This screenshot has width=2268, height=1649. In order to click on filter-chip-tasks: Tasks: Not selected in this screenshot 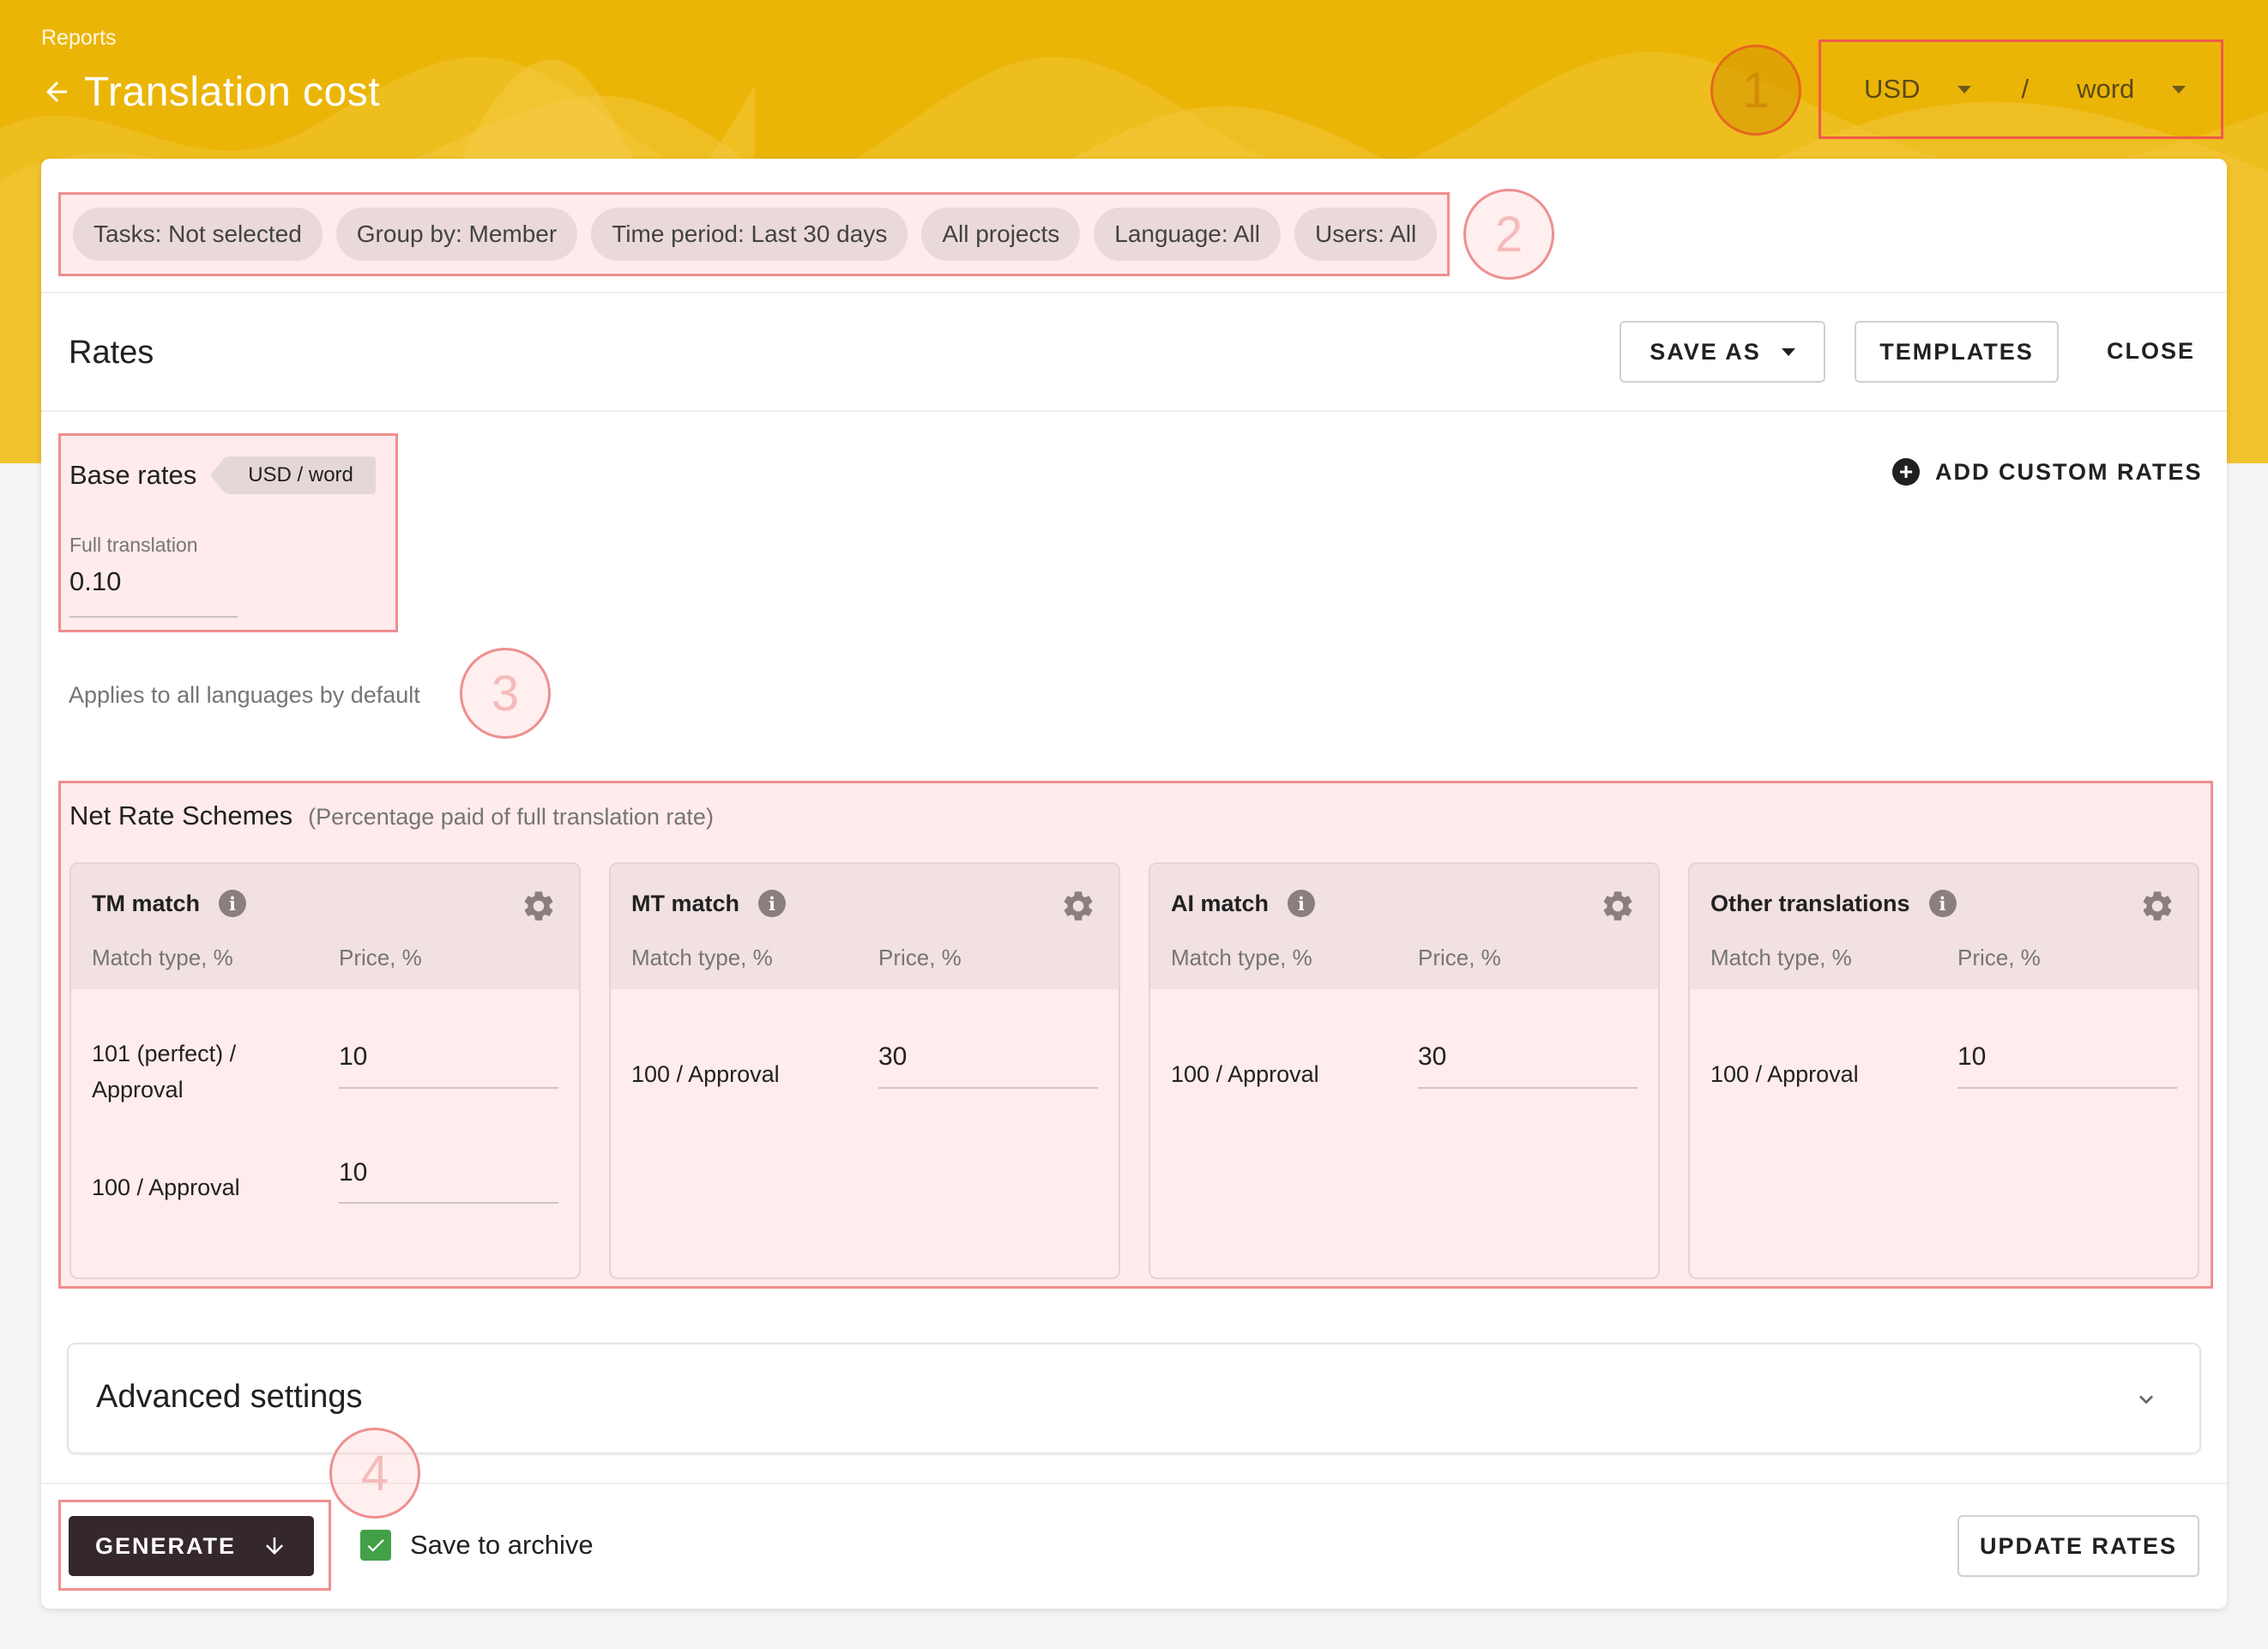, I will do `click(198, 235)`.